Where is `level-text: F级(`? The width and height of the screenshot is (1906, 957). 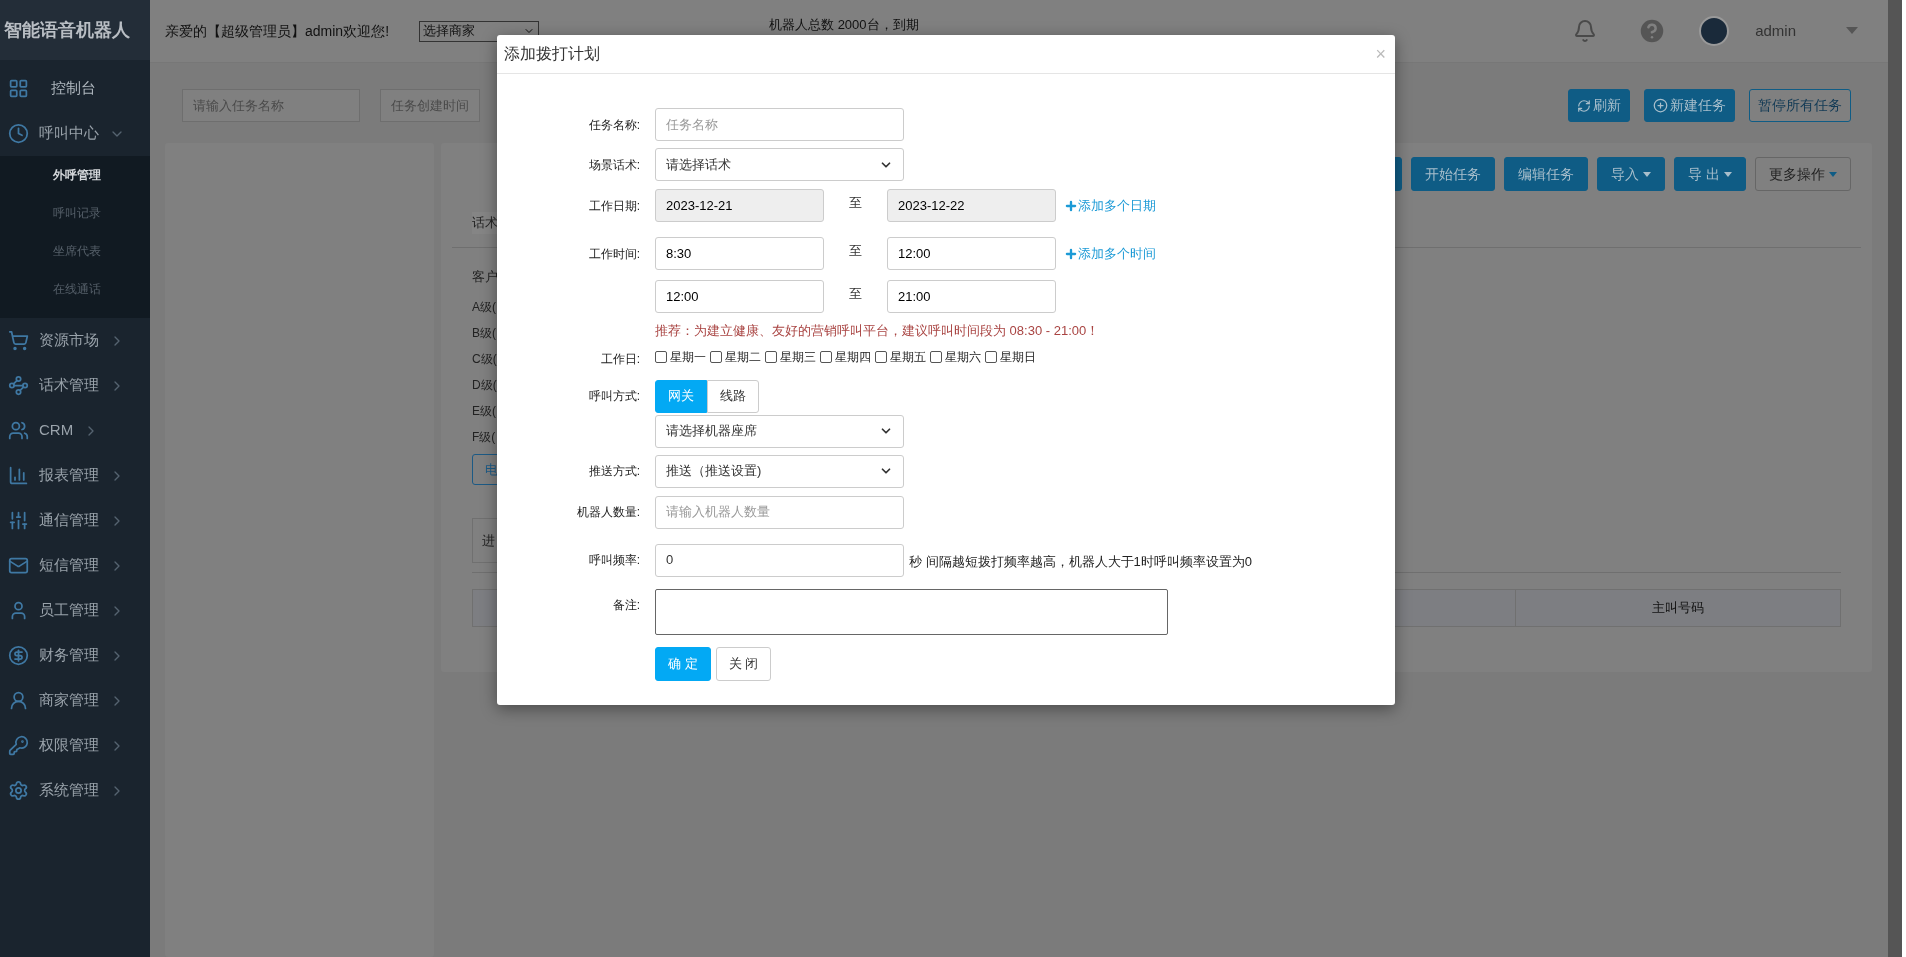
level-text: F级( is located at coordinates (484, 437).